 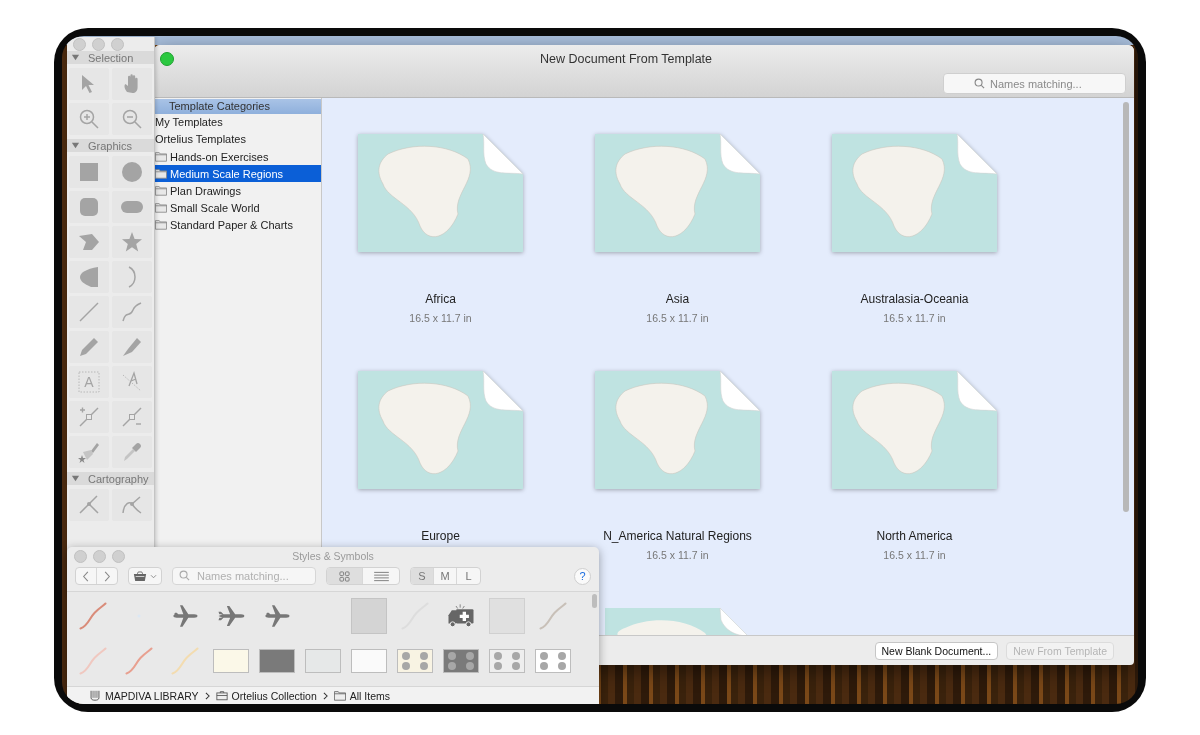 What do you see at coordinates (914, 536) in the screenshot?
I see `template-name: North America` at bounding box center [914, 536].